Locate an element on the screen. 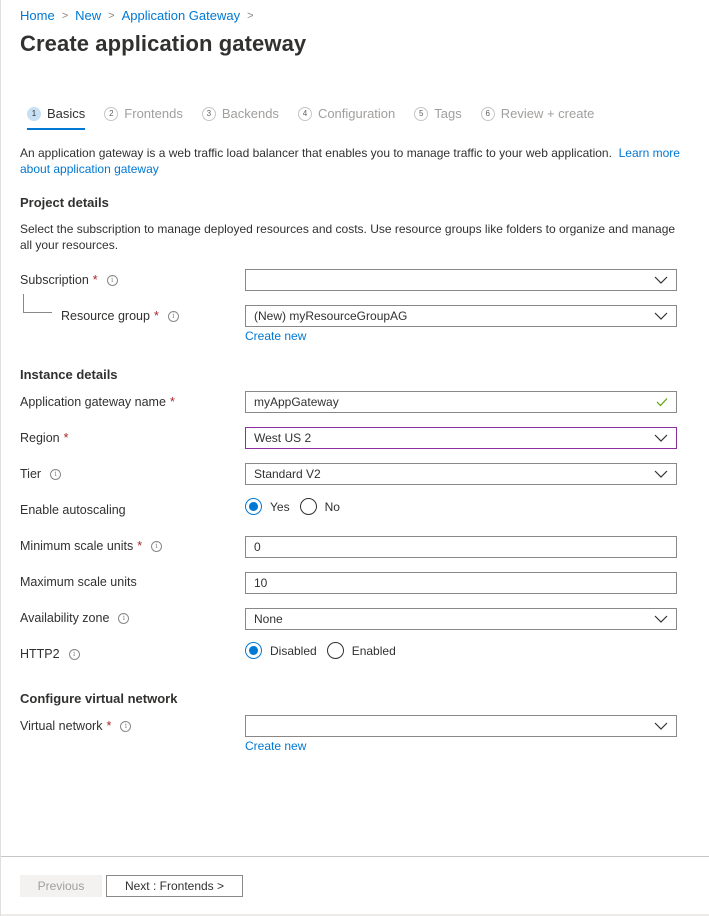 This screenshot has height=916, width=709. autoscaling-yes-option: Yes is located at coordinates (267, 506).